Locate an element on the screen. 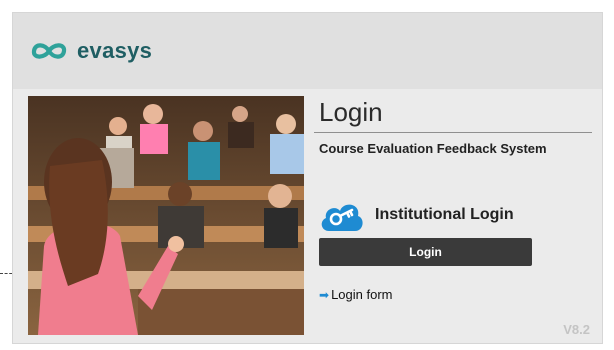 The image size is (614, 350). brand-name: evasys is located at coordinates (115, 50).